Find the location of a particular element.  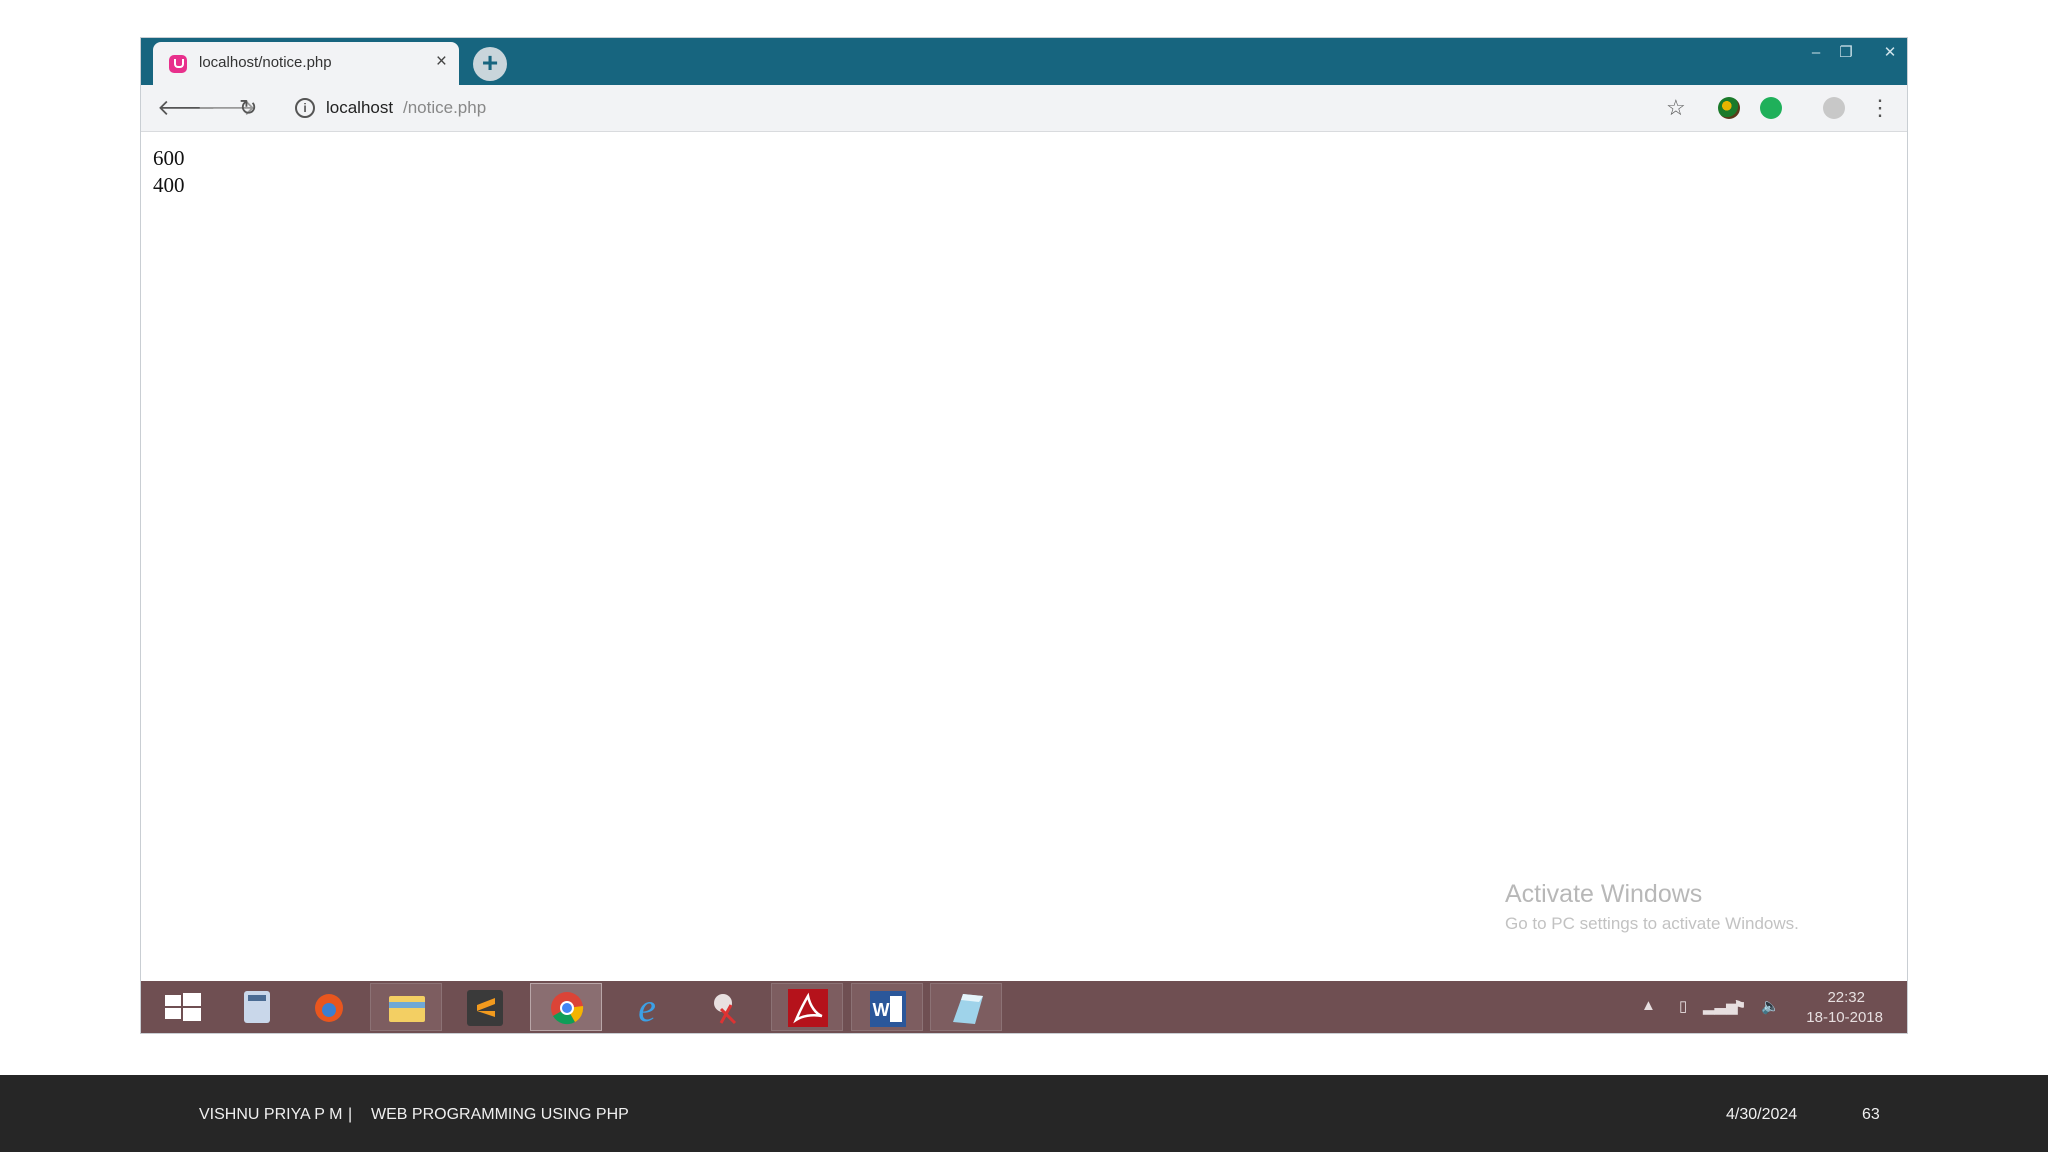

info-icon: i is located at coordinates (305, 108).